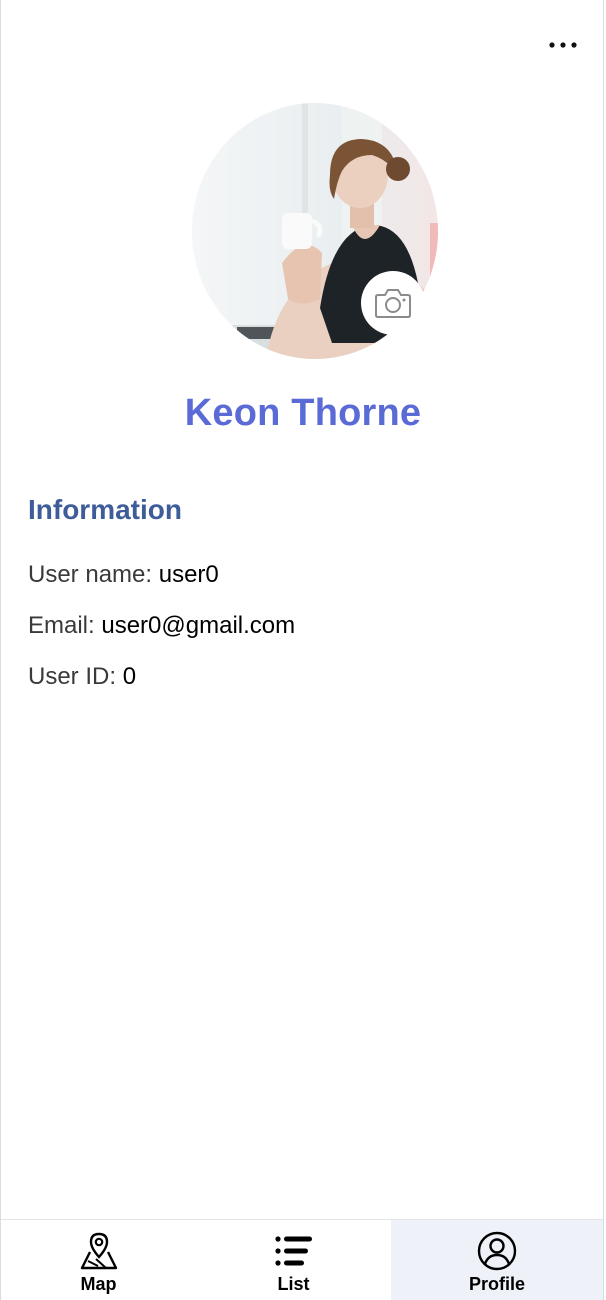 The width and height of the screenshot is (606, 1300). Describe the element at coordinates (72, 676) in the screenshot. I see `userid-label: User ID:` at that location.